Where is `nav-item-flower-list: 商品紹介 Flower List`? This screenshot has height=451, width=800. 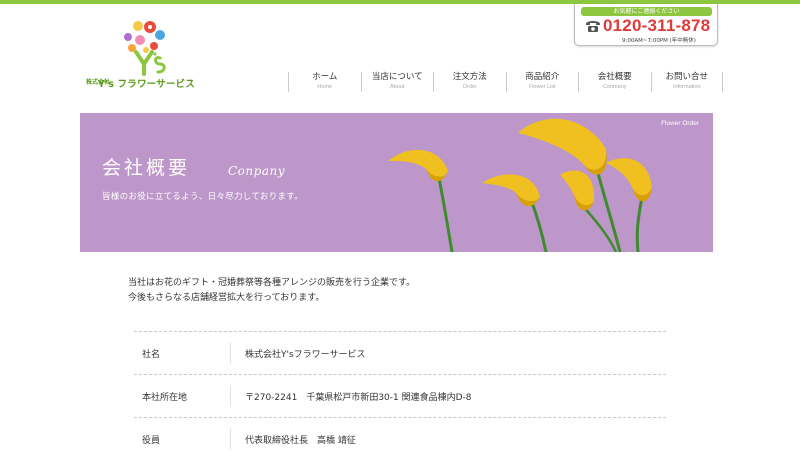
nav-item-flower-list: 商品紹介 Flower List is located at coordinates (542, 82).